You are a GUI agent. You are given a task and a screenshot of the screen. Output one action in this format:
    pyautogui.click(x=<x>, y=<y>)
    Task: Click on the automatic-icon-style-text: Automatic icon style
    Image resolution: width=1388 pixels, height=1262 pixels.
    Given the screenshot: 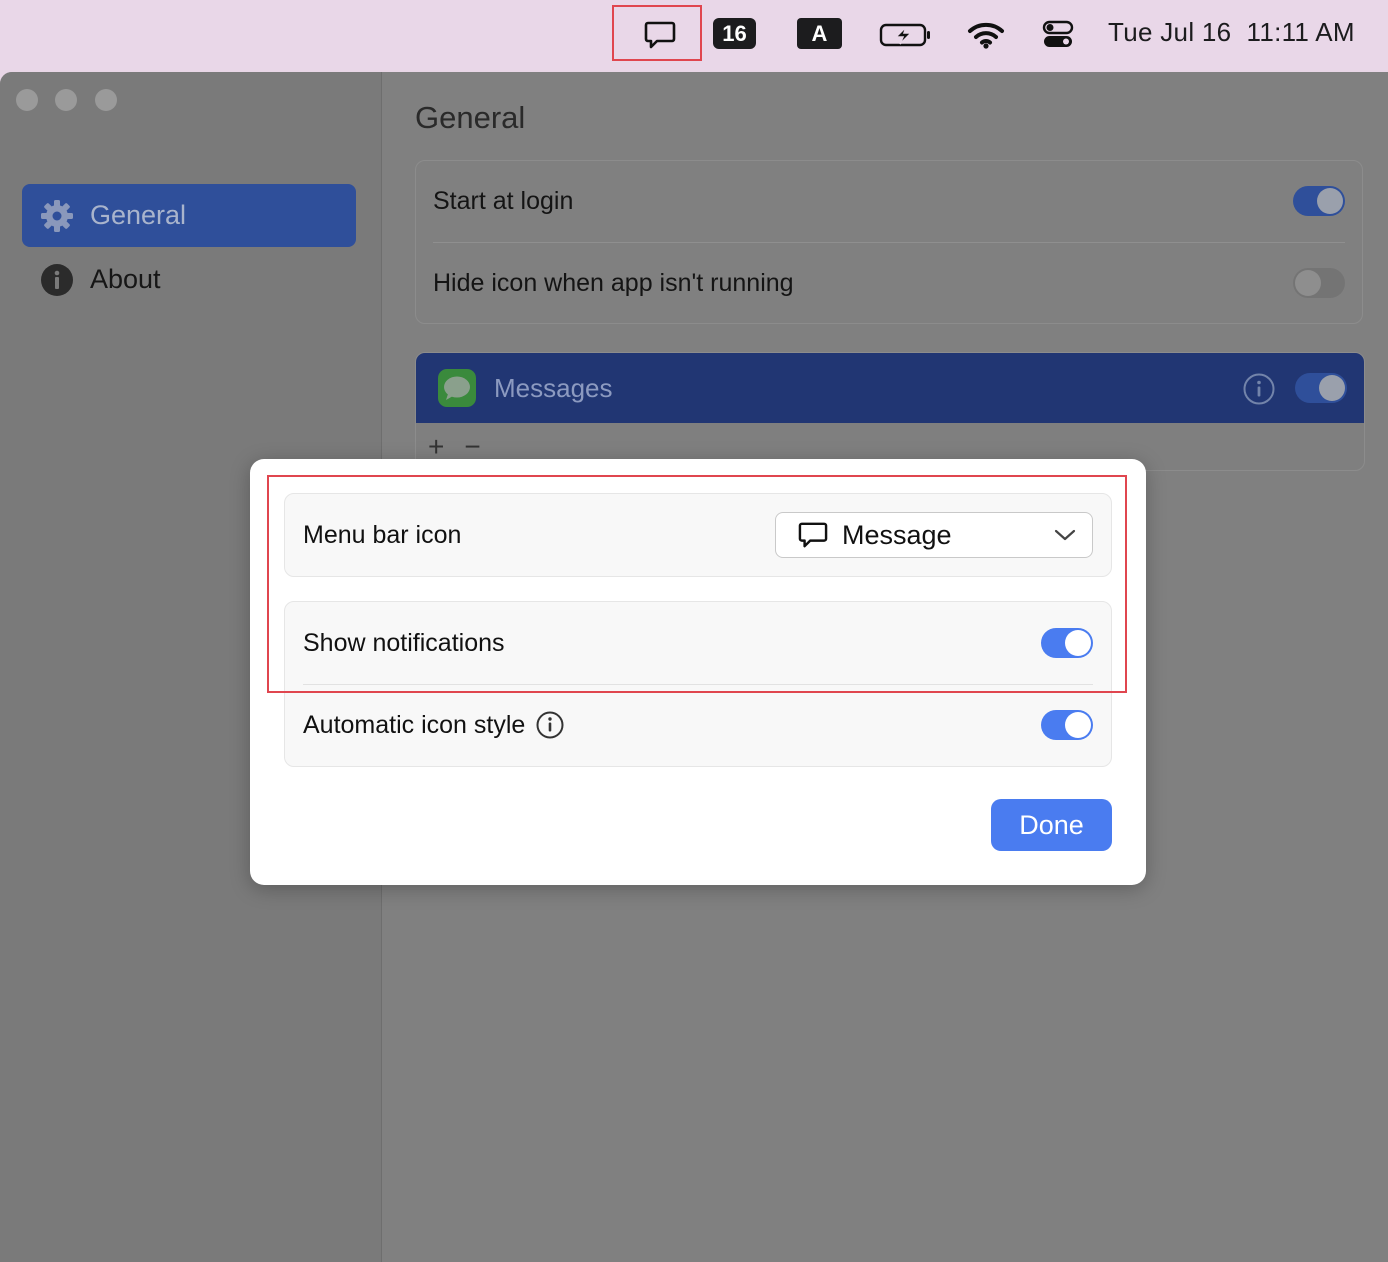 What is the action you would take?
    pyautogui.click(x=434, y=725)
    